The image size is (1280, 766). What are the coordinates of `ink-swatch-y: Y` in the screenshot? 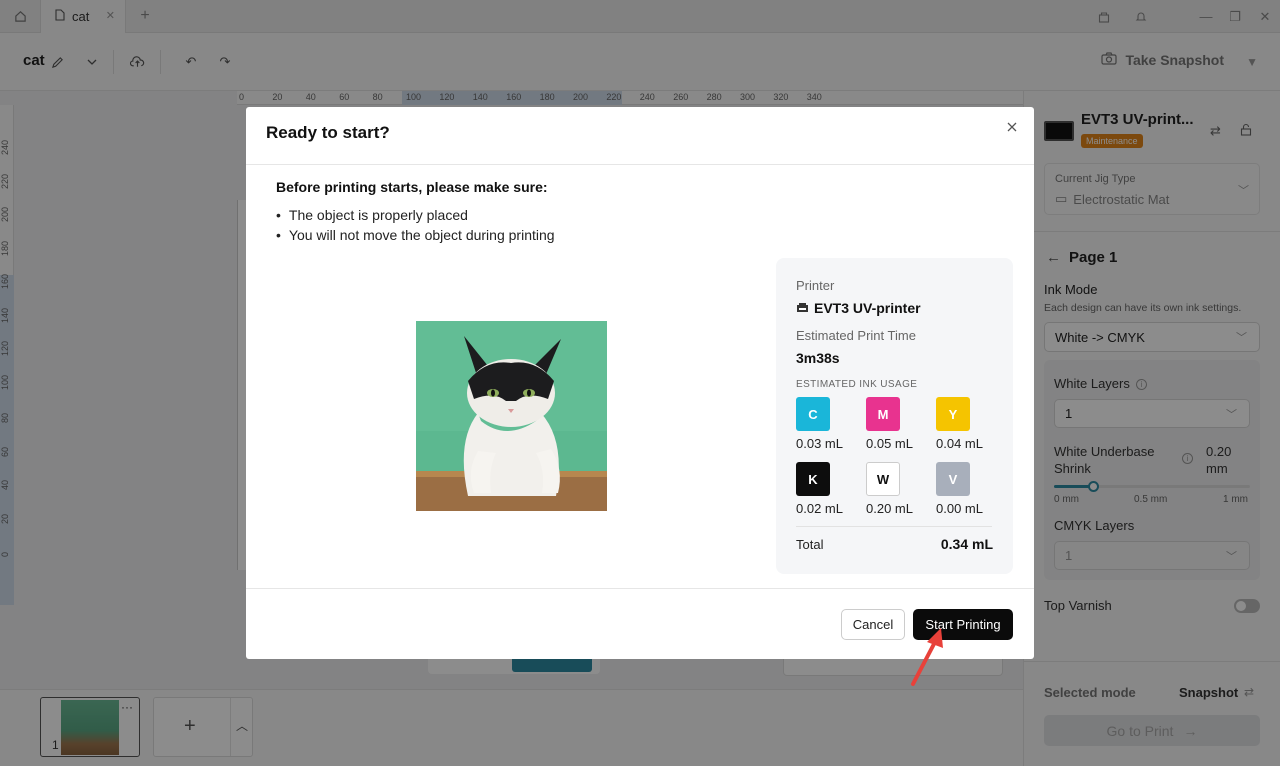 It's located at (953, 414).